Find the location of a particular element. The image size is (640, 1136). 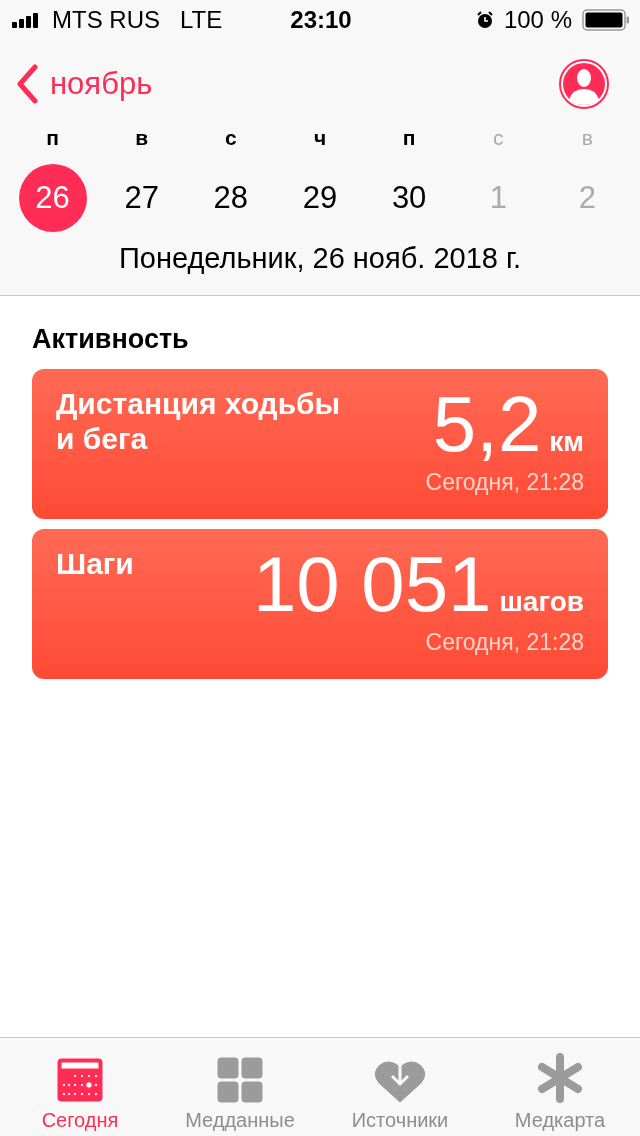

grid-icon is located at coordinates (240, 1080).